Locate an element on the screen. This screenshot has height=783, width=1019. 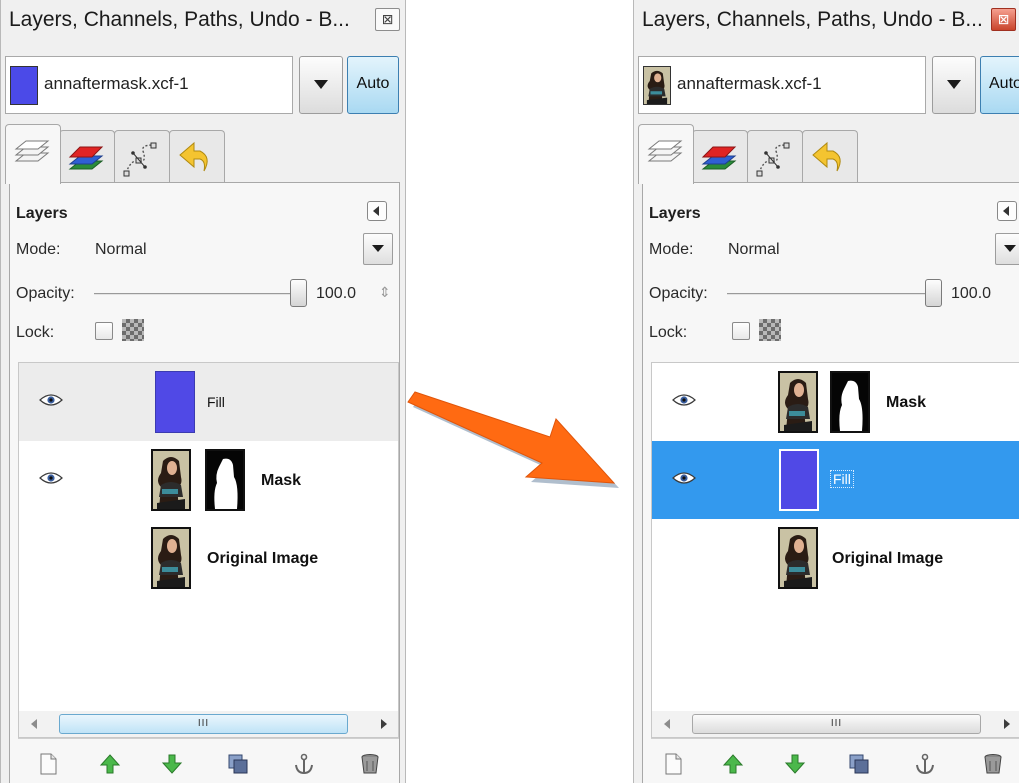
title-bar: Layers, Channels, Paths, Undo - B... ⊠ is located at coordinates (826, 19).